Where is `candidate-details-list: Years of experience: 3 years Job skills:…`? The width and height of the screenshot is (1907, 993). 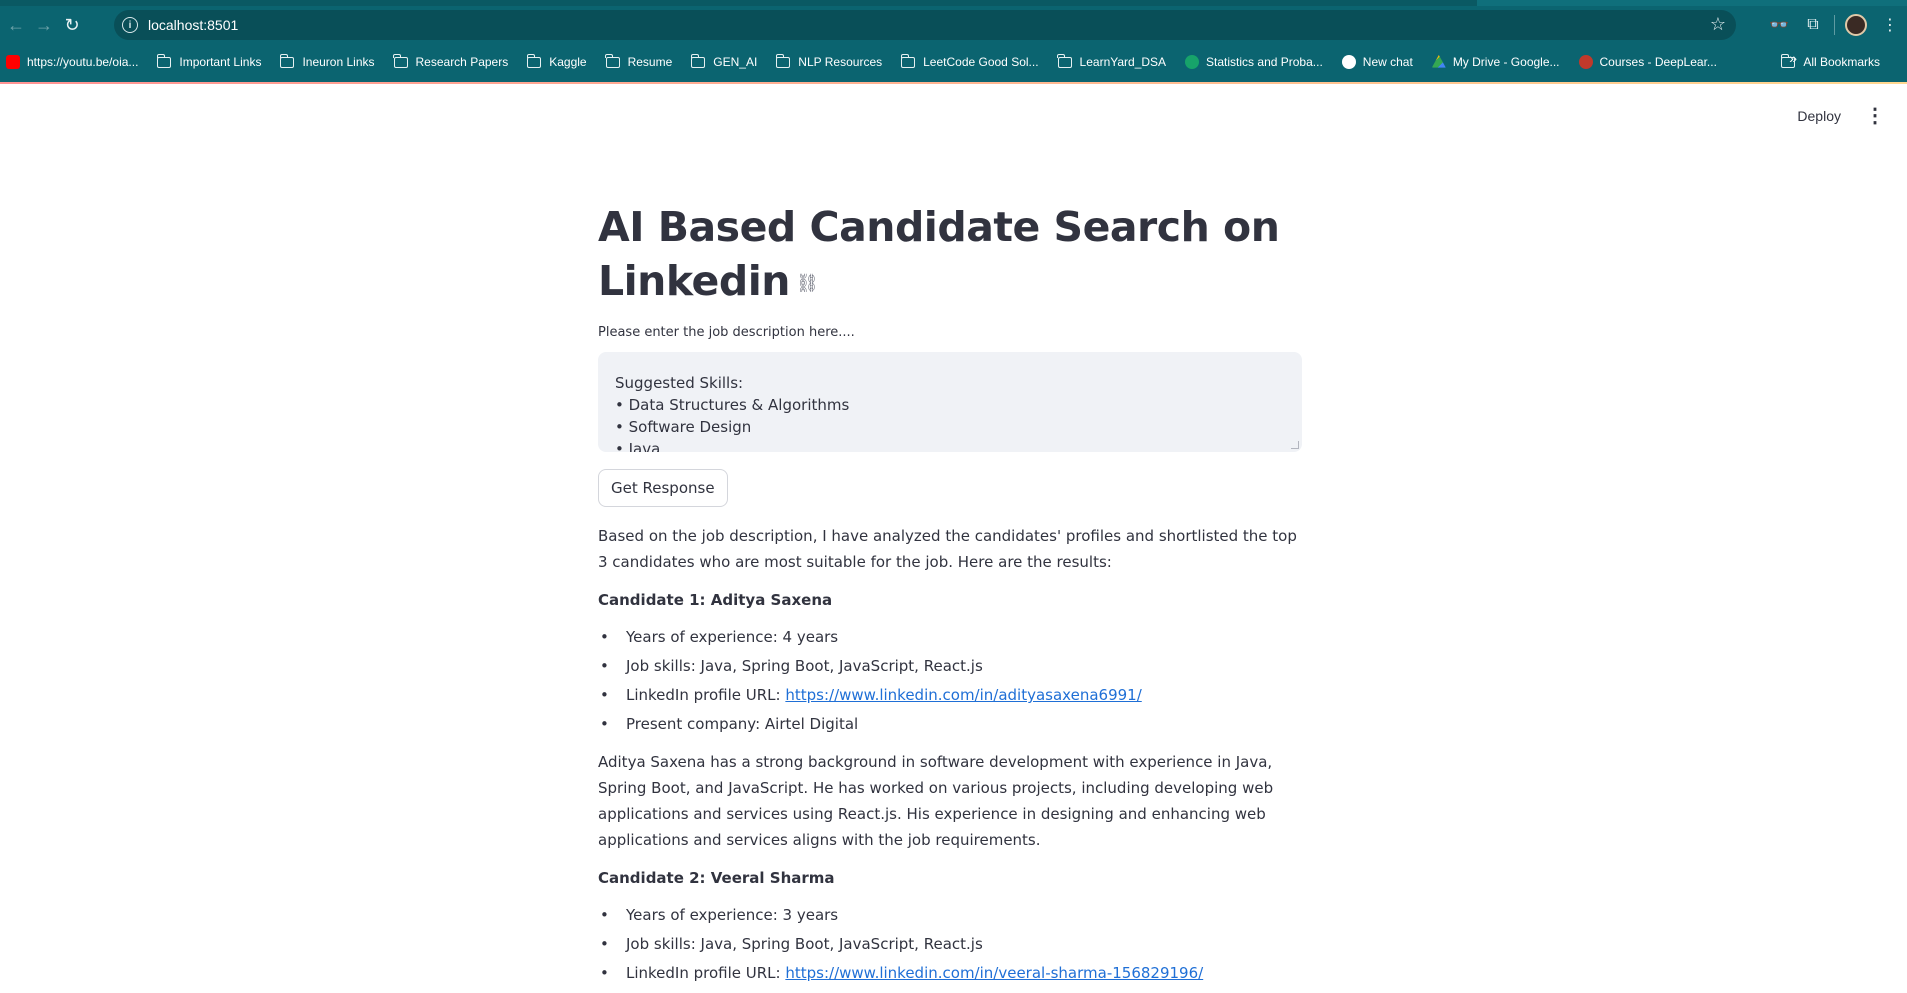 candidate-details-list: Years of experience: 3 years Job skills:… is located at coordinates (950, 944).